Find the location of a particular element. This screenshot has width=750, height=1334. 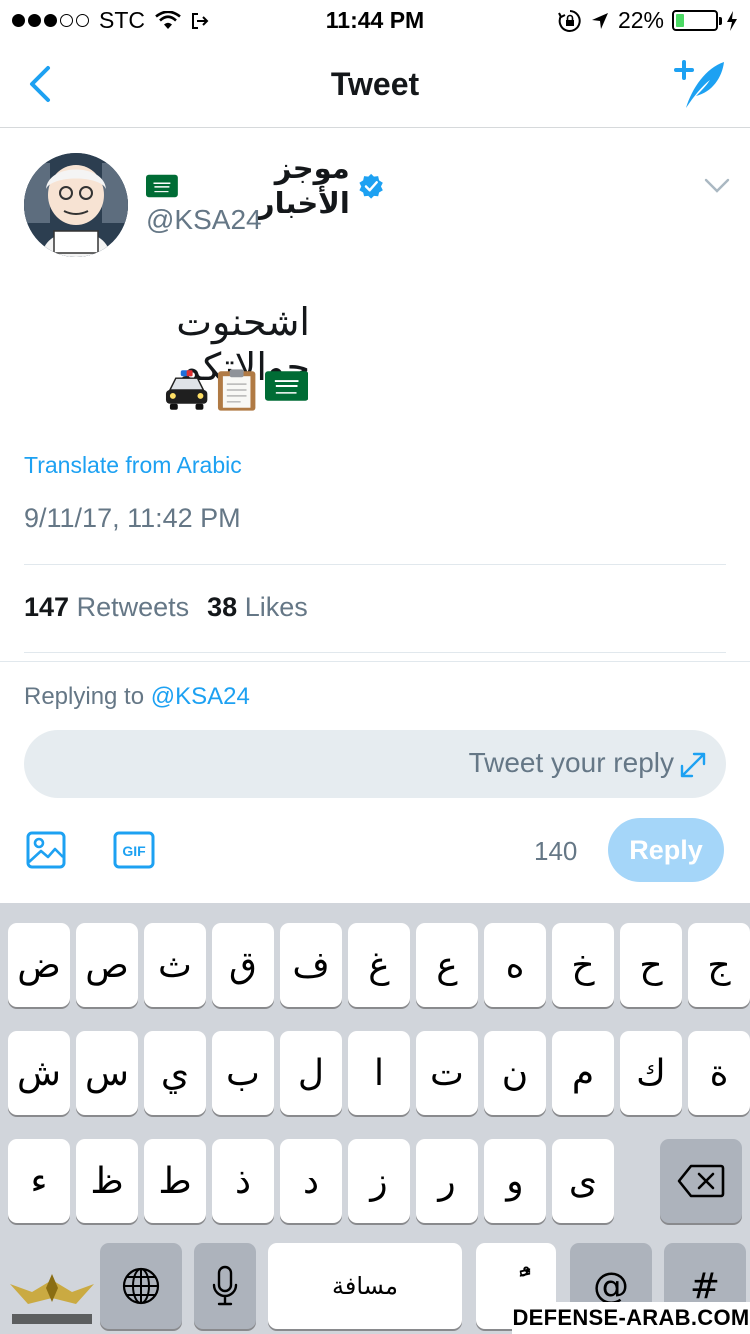

clipboard-icon is located at coordinates (237, 390).